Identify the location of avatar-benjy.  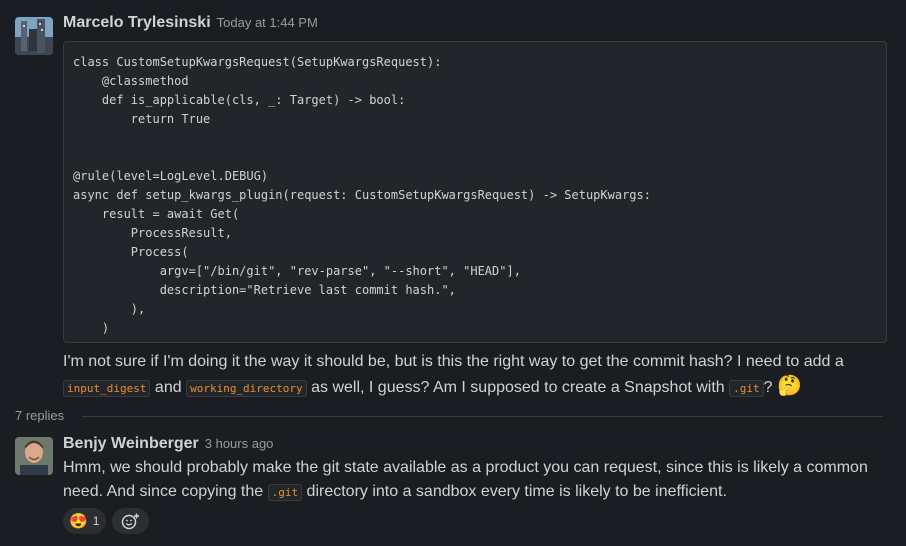
(34, 456).